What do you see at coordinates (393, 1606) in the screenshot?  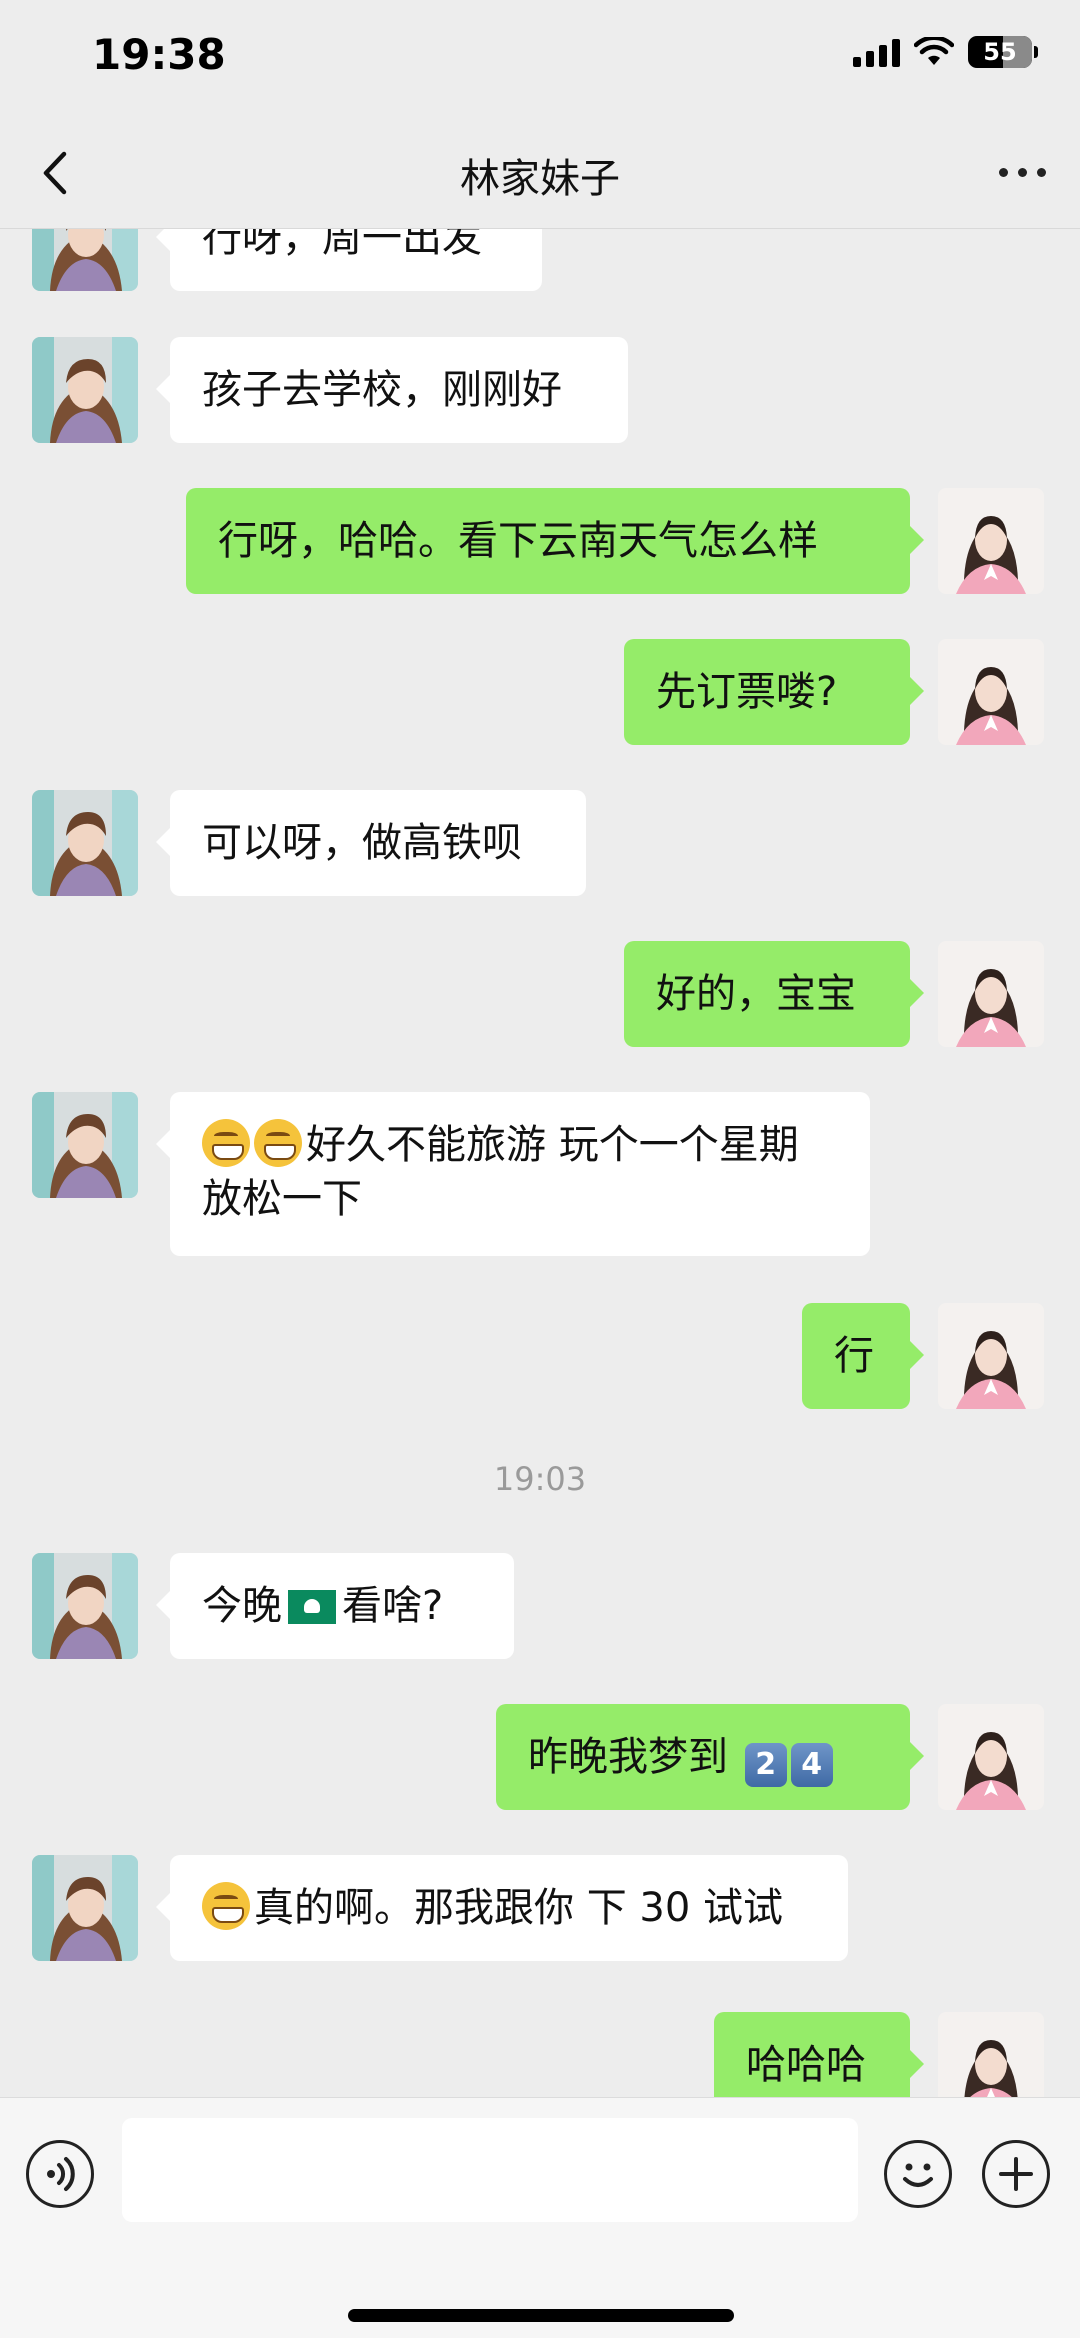 I see `message-text: 看啥?` at bounding box center [393, 1606].